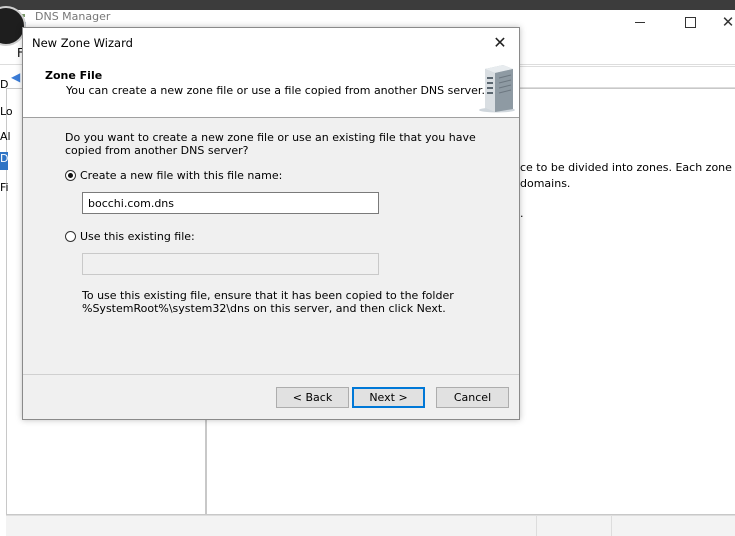  What do you see at coordinates (230, 203) in the screenshot?
I see `new-file-name-input` at bounding box center [230, 203].